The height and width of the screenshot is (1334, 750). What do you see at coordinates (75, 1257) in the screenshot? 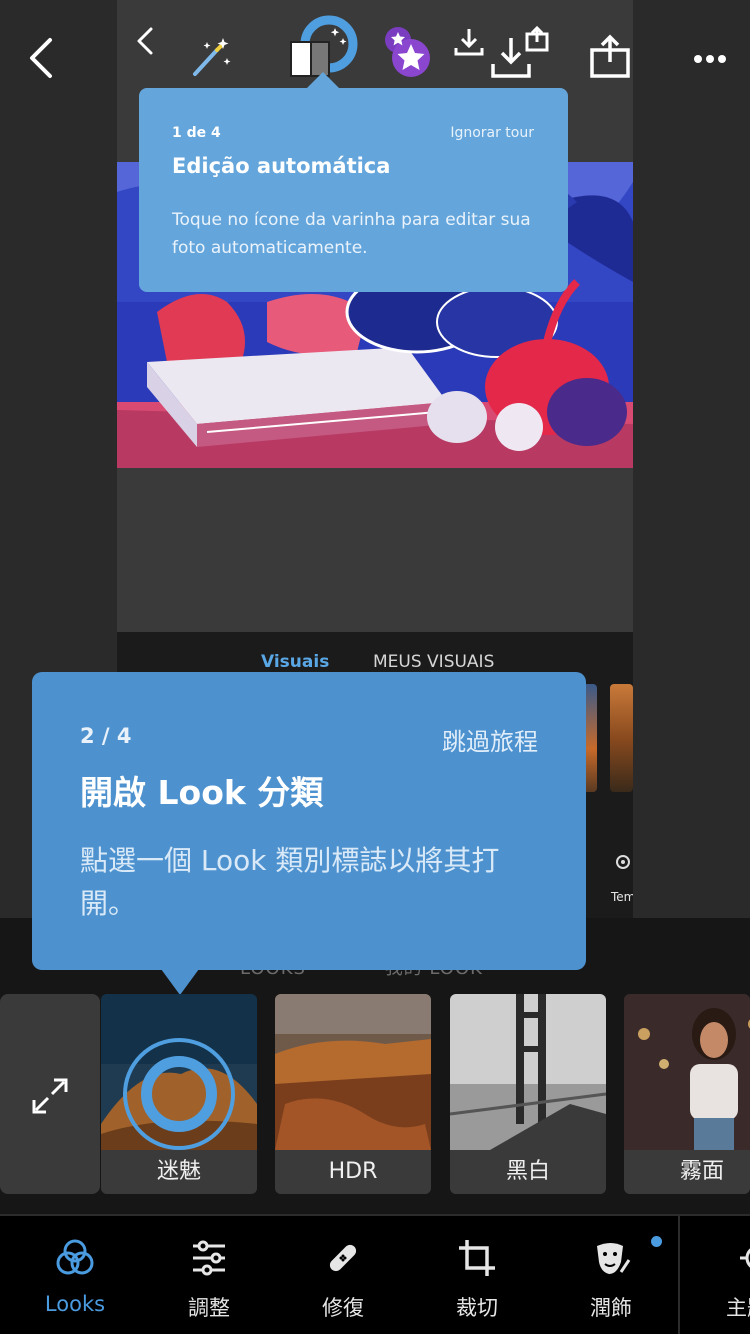
I see `looks-icon` at bounding box center [75, 1257].